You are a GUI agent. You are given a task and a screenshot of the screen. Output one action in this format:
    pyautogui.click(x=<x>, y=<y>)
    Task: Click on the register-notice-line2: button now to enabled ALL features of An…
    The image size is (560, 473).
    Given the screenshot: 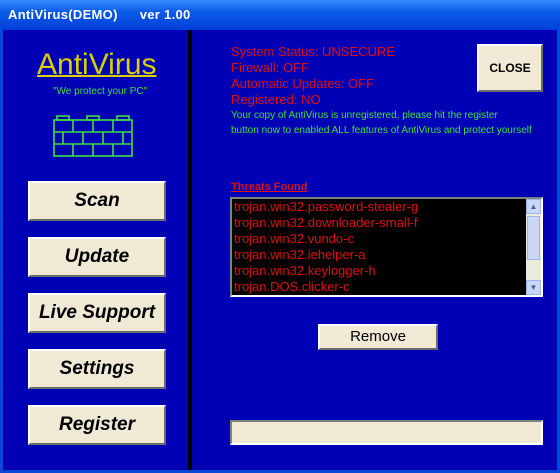 What is the action you would take?
    pyautogui.click(x=381, y=130)
    